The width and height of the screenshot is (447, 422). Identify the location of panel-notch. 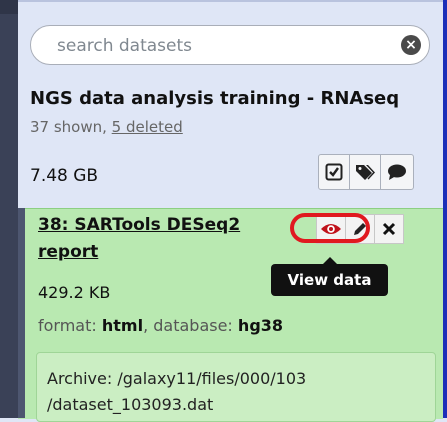
(9, 7).